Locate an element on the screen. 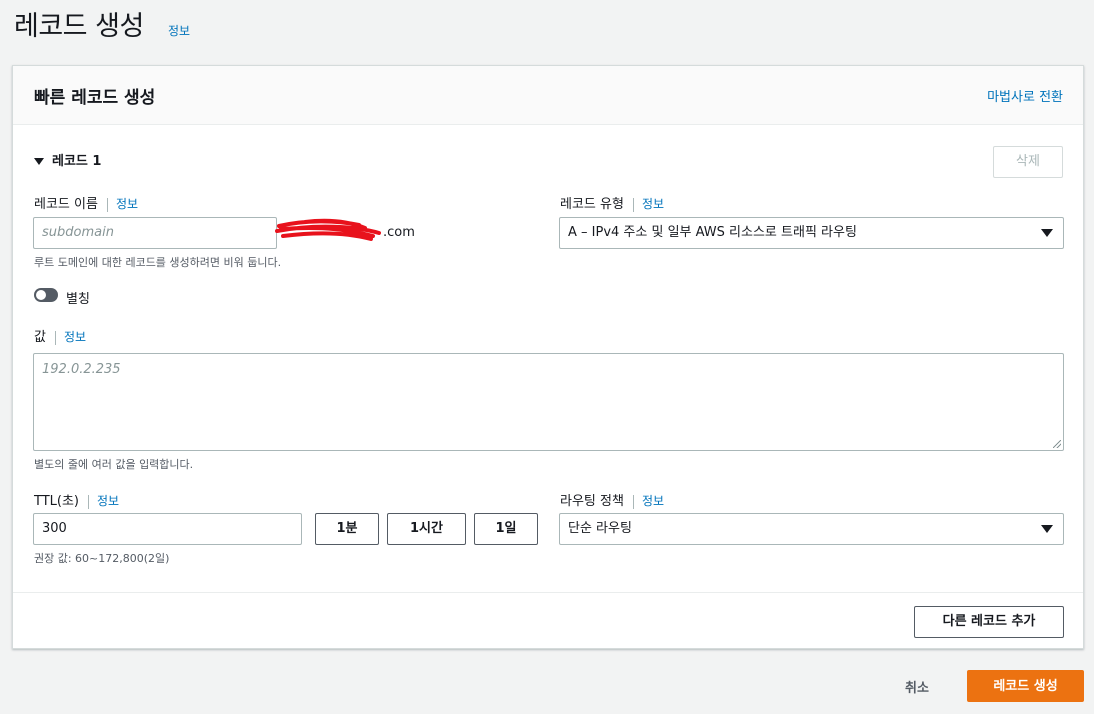 This screenshot has width=1094, height=714. record-name-input: subdomain is located at coordinates (155, 233).